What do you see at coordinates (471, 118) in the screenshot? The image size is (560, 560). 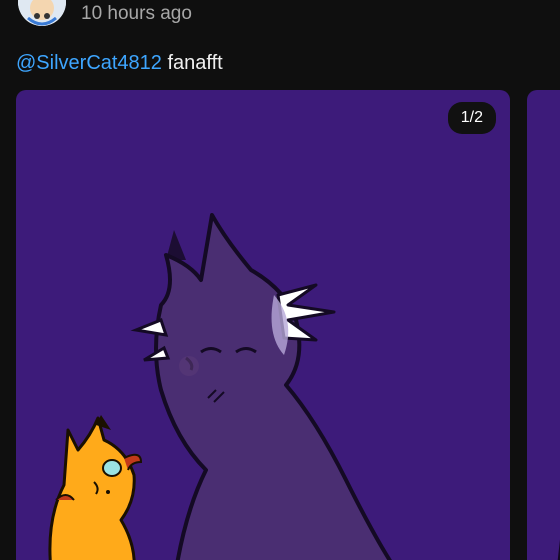 I see `carousel-counter: 1/2` at bounding box center [471, 118].